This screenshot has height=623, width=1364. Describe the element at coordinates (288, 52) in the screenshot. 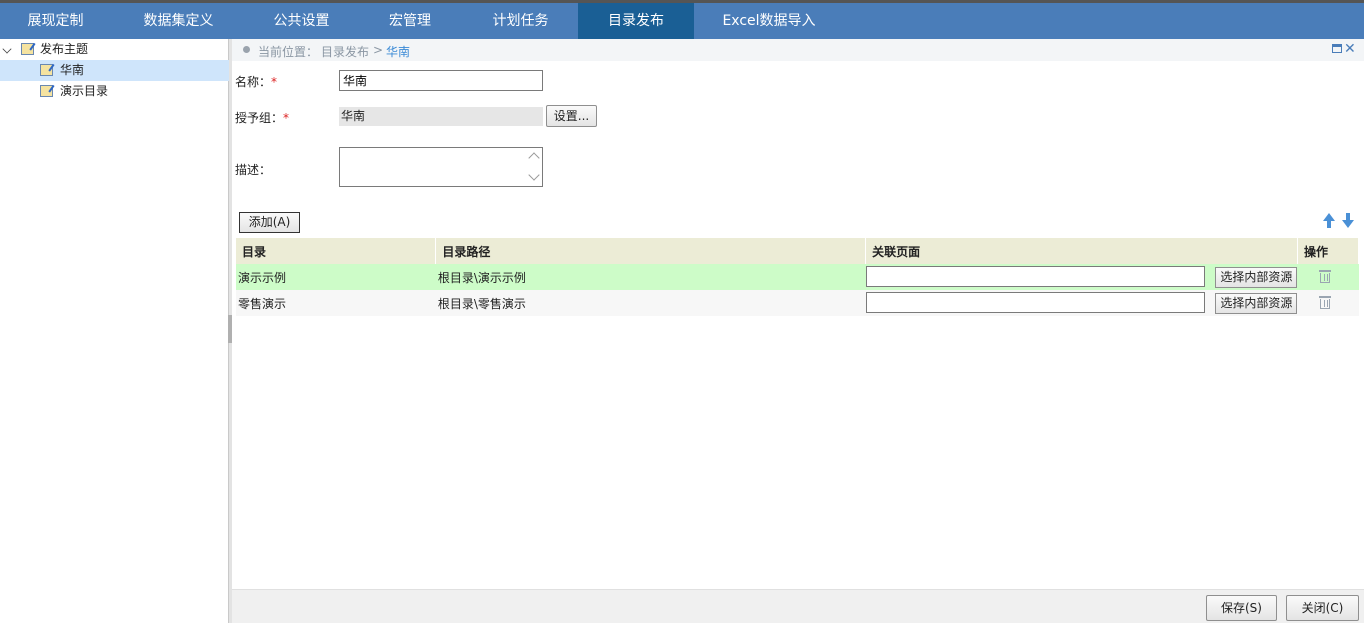

I see `breadcrumb-prefix: 当前位置：` at that location.